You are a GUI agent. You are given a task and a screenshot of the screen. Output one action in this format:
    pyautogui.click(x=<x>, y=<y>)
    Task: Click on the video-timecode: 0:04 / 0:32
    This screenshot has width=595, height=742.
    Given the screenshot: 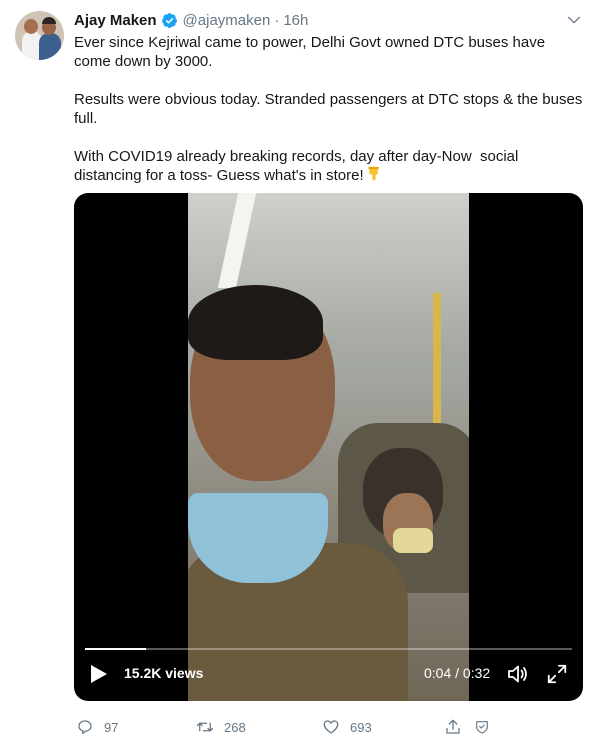 What is the action you would take?
    pyautogui.click(x=457, y=673)
    